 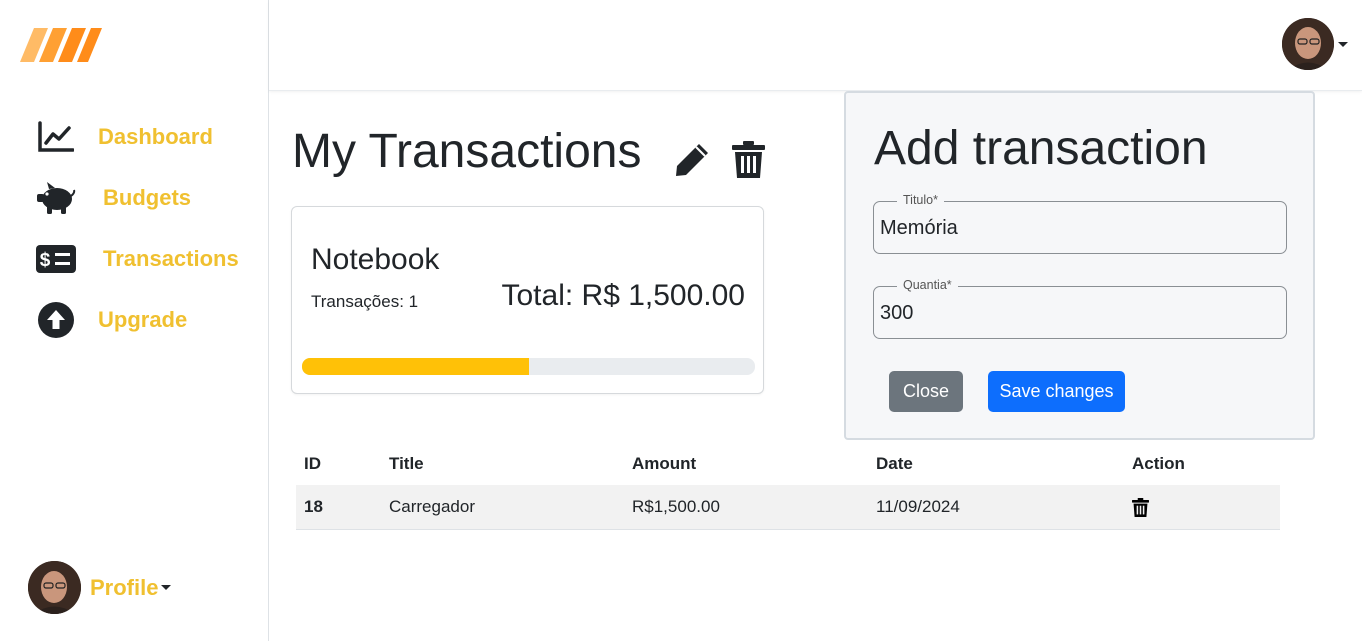 What do you see at coordinates (406, 463) in the screenshot?
I see `column-header-title: Title` at bounding box center [406, 463].